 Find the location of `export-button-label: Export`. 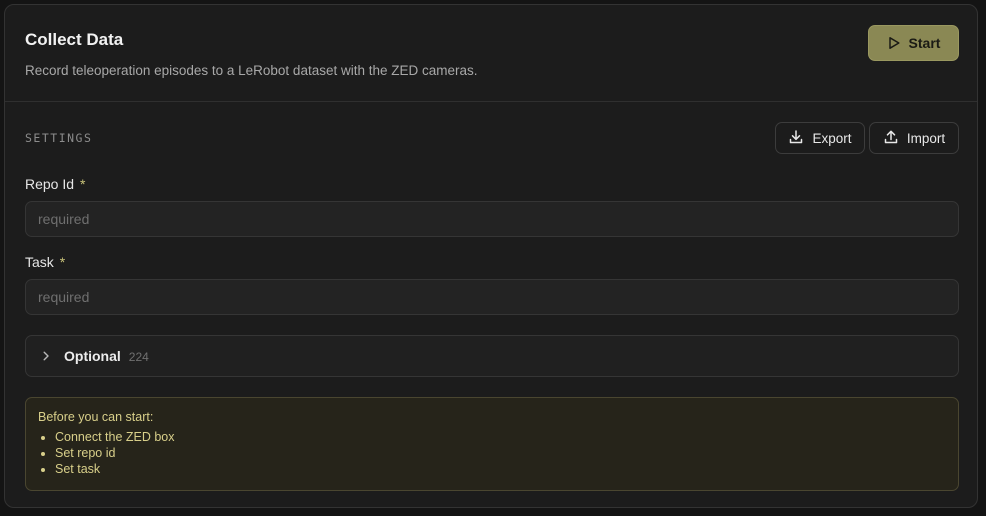

export-button-label: Export is located at coordinates (832, 138).